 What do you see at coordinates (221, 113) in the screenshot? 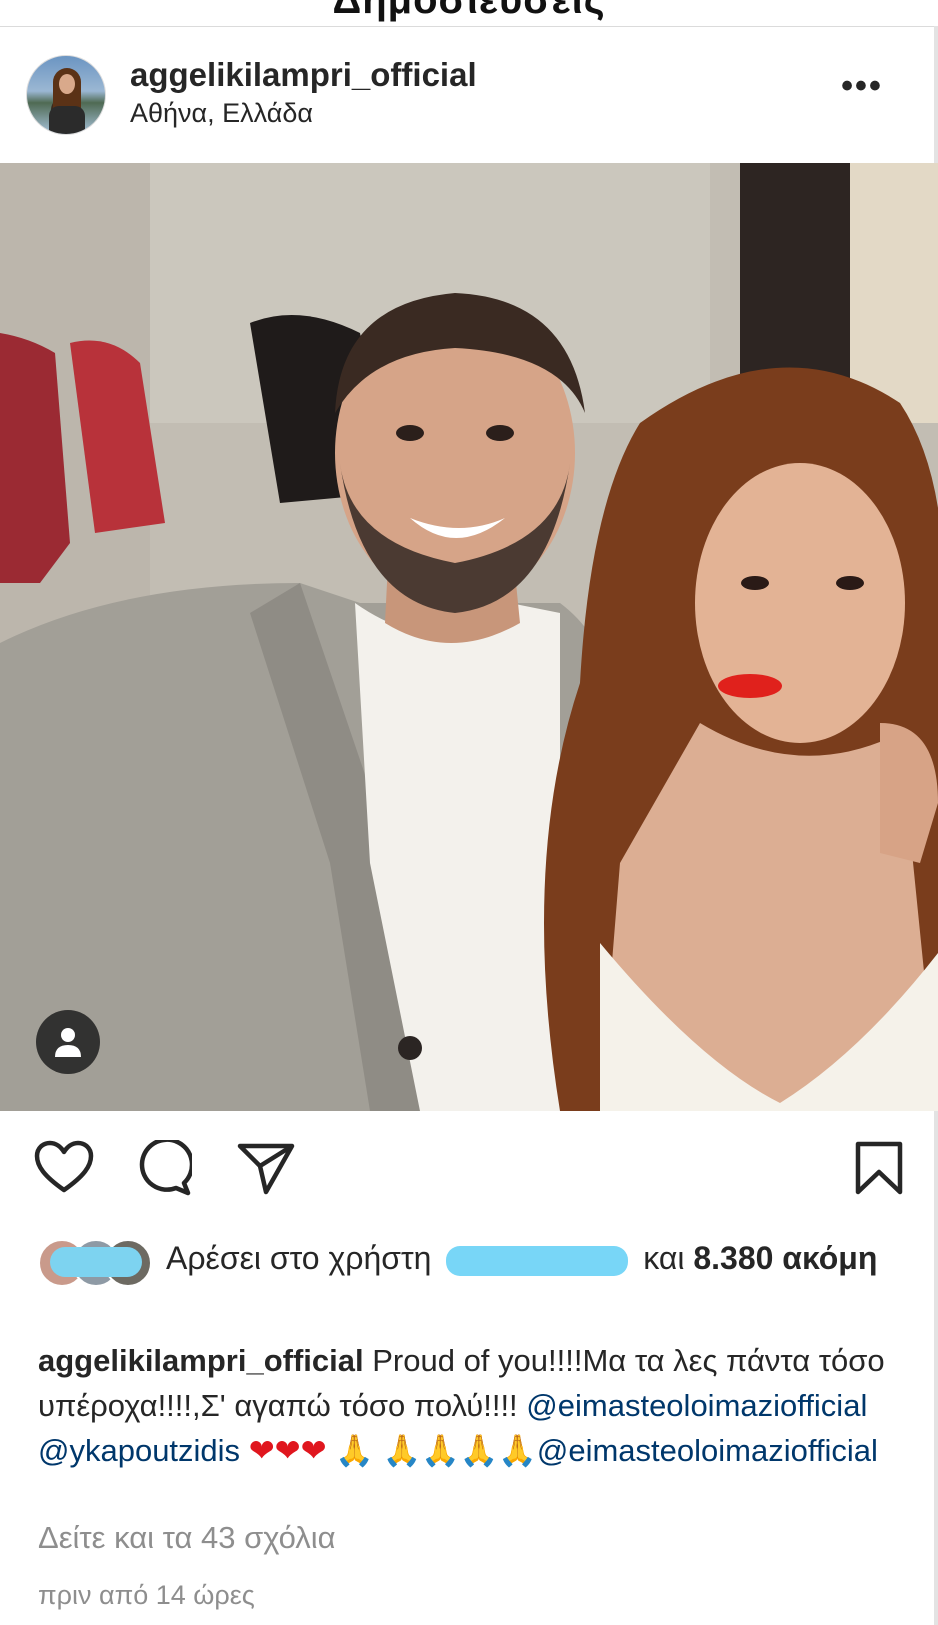
I see `post-location: Αθήνα, Ελλάδα` at bounding box center [221, 113].